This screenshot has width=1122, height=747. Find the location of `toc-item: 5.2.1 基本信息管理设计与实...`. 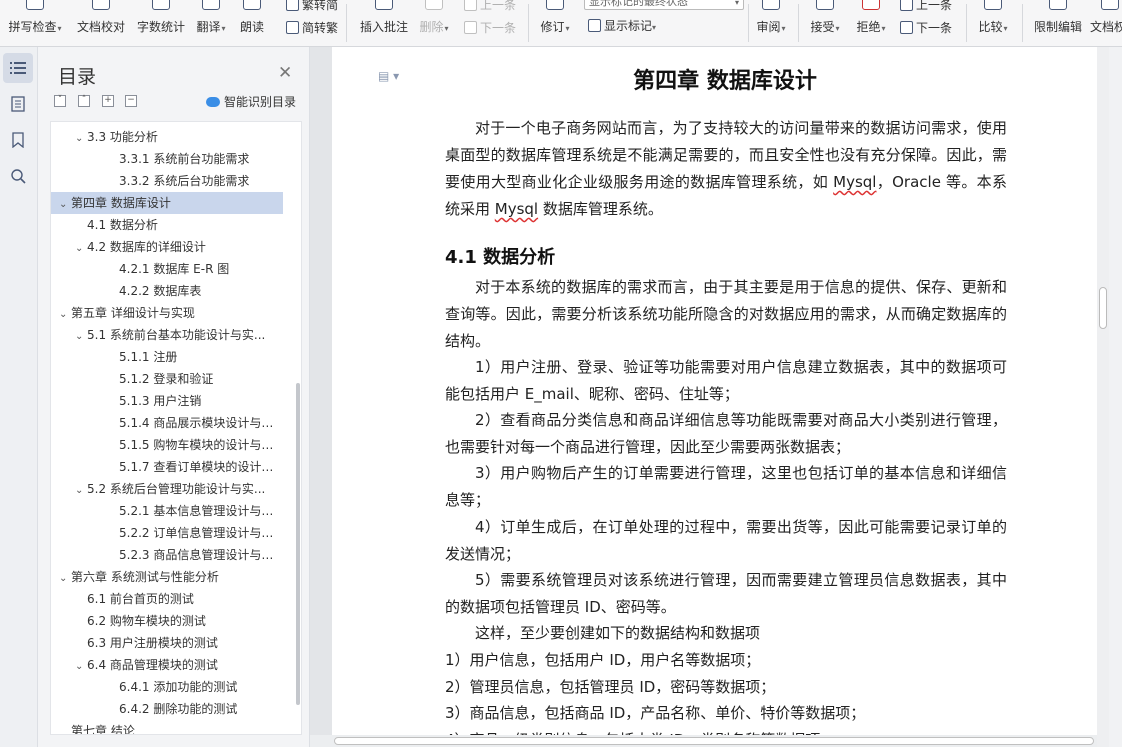

toc-item: 5.2.1 基本信息管理设计与实... is located at coordinates (167, 511).